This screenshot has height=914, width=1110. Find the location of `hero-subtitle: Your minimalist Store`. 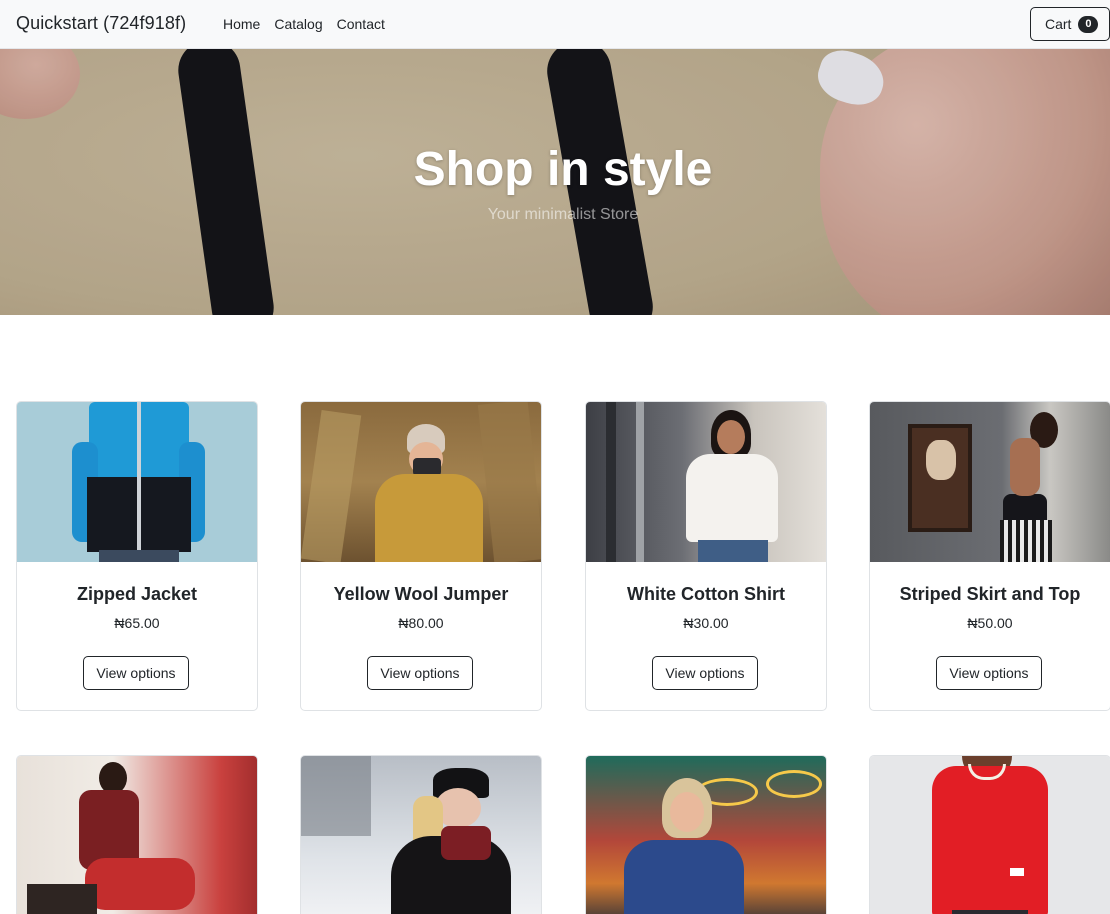

hero-subtitle: Your minimalist Store is located at coordinates (563, 214).